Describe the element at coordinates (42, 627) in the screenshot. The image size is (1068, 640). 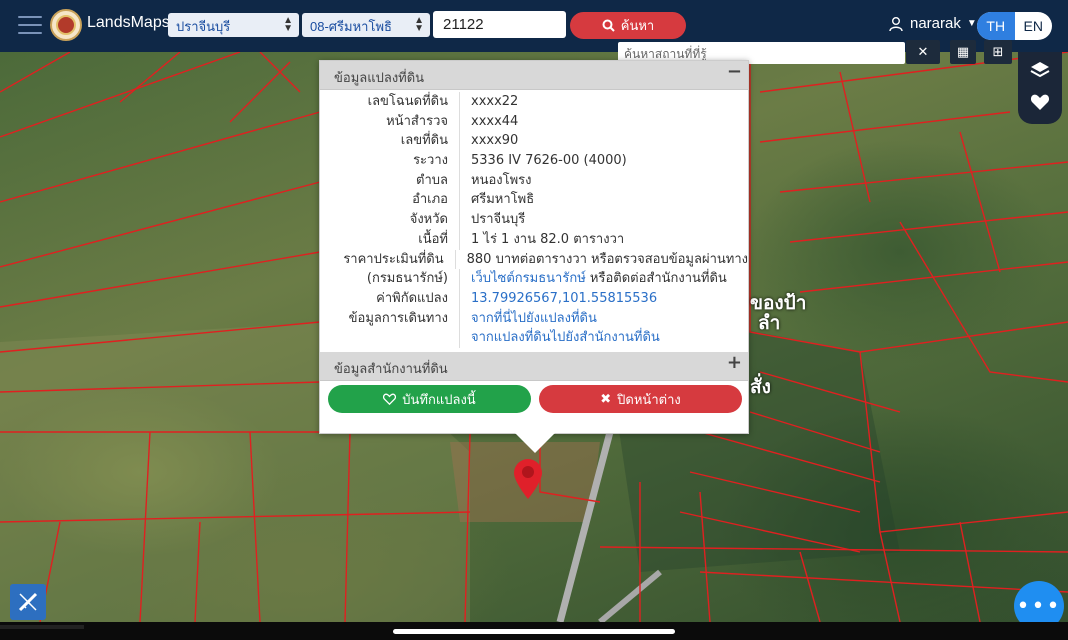
I see `scroll-indicator` at that location.